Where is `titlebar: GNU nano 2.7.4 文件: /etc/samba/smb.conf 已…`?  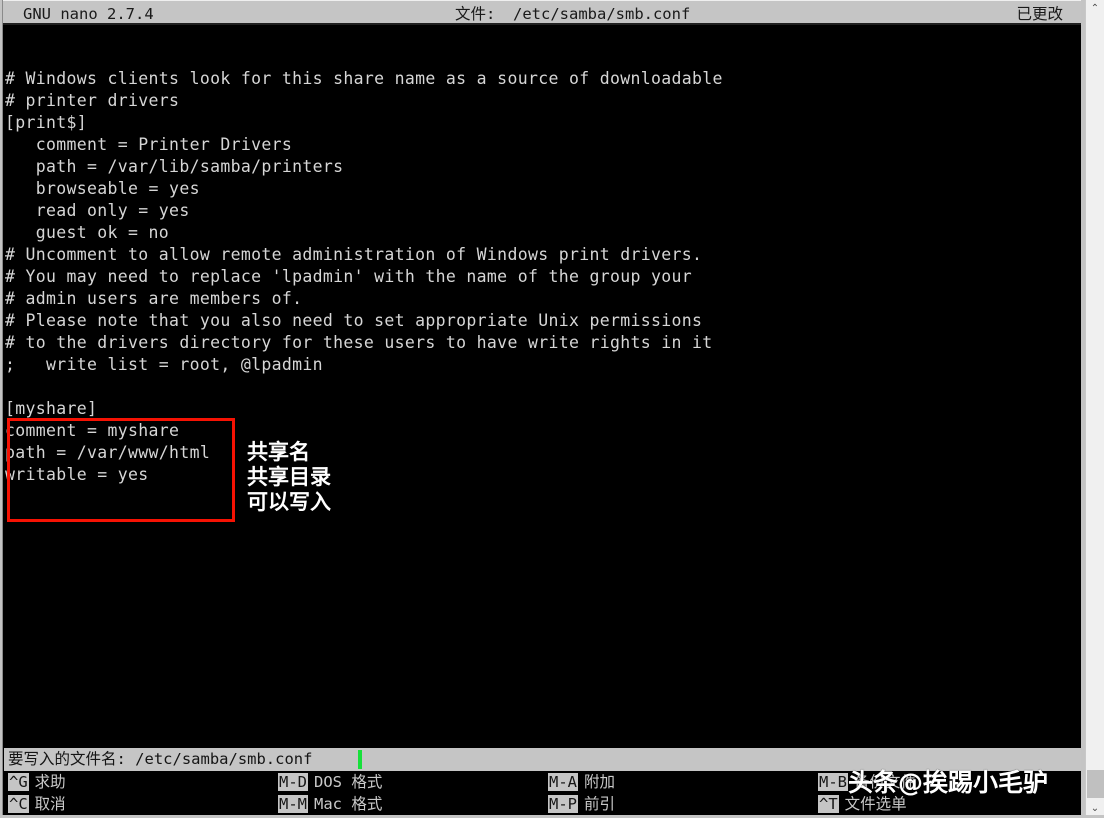 titlebar: GNU nano 2.7.4 文件: /etc/samba/smb.conf 已… is located at coordinates (544, 12).